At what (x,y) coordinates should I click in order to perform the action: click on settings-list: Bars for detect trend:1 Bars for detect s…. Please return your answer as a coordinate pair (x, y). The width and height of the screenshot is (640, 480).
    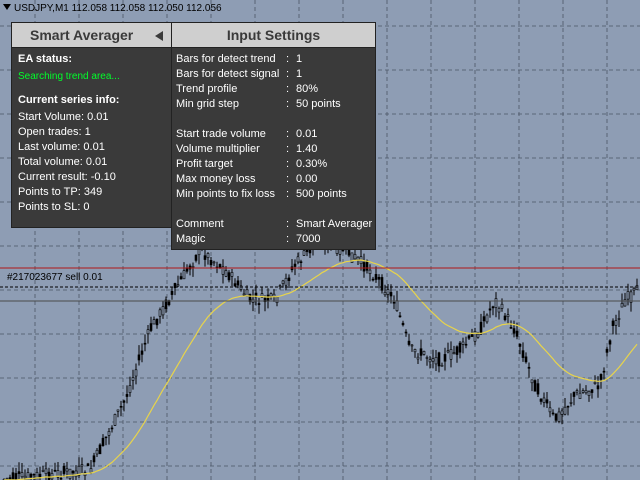
    Looking at the image, I should click on (273, 147).